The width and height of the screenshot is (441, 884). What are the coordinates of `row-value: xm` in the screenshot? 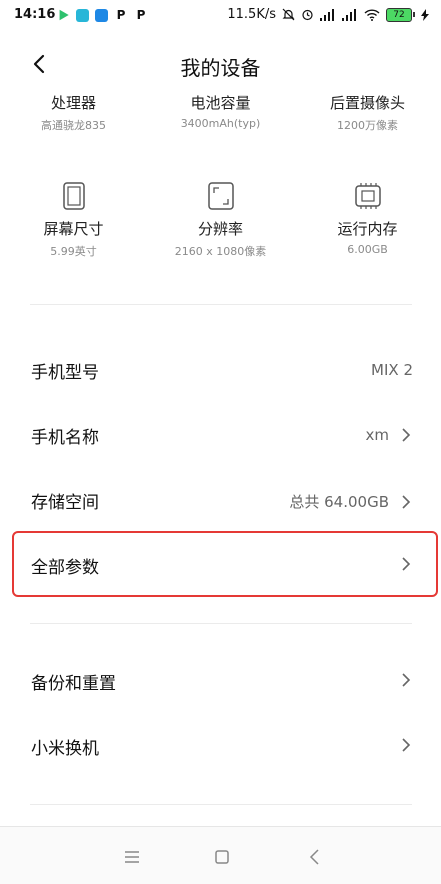 It's located at (389, 435).